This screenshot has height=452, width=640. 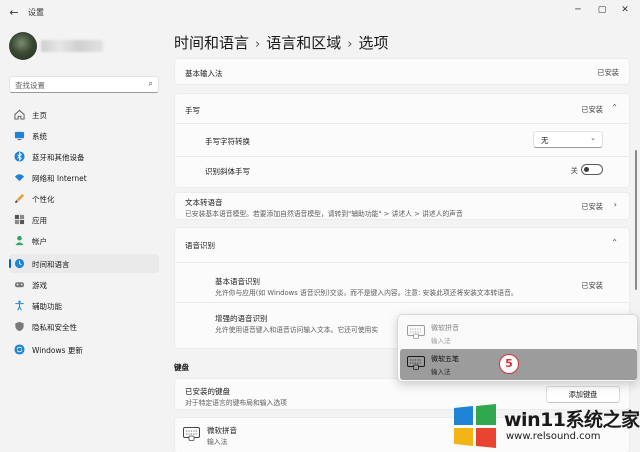 What do you see at coordinates (51, 264) in the screenshot?
I see `sidebar-item-label: 时间和语言` at bounding box center [51, 264].